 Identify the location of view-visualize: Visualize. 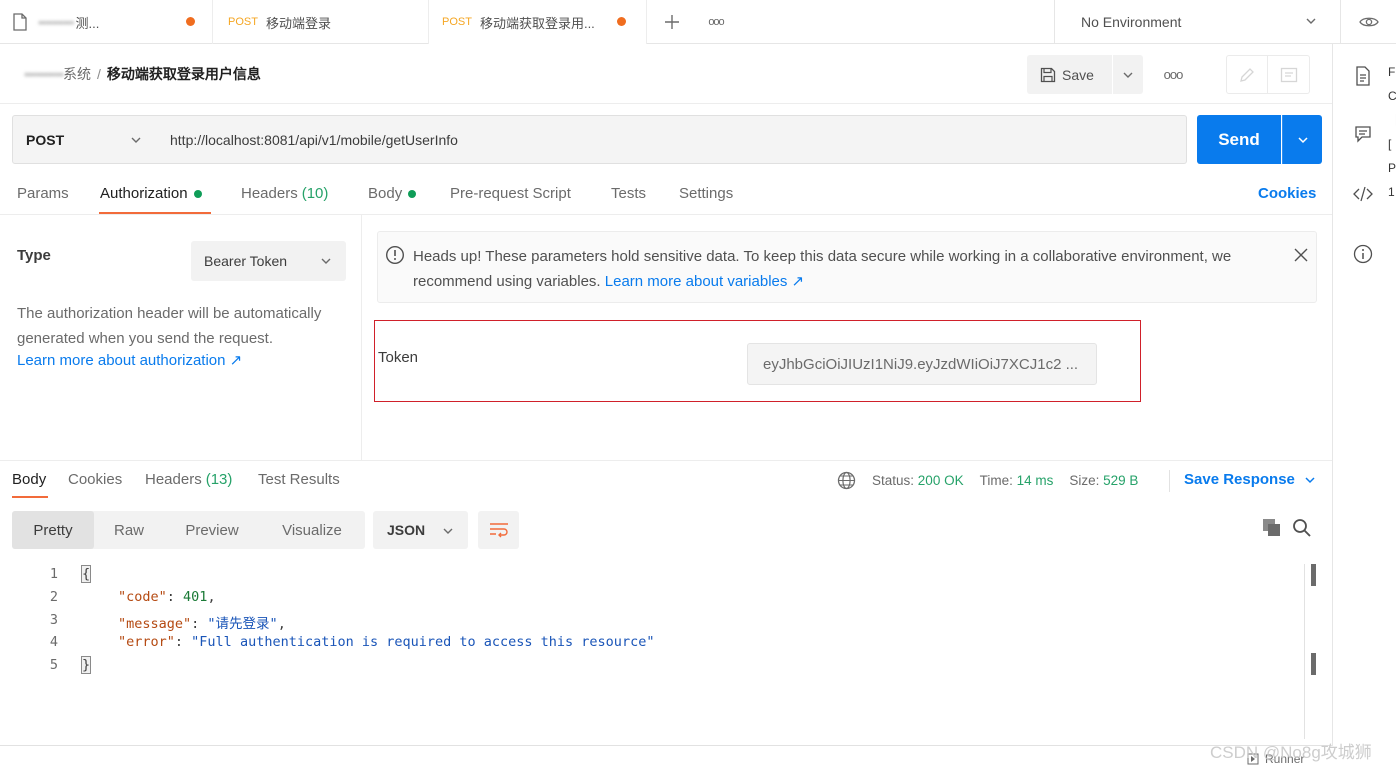
(312, 530).